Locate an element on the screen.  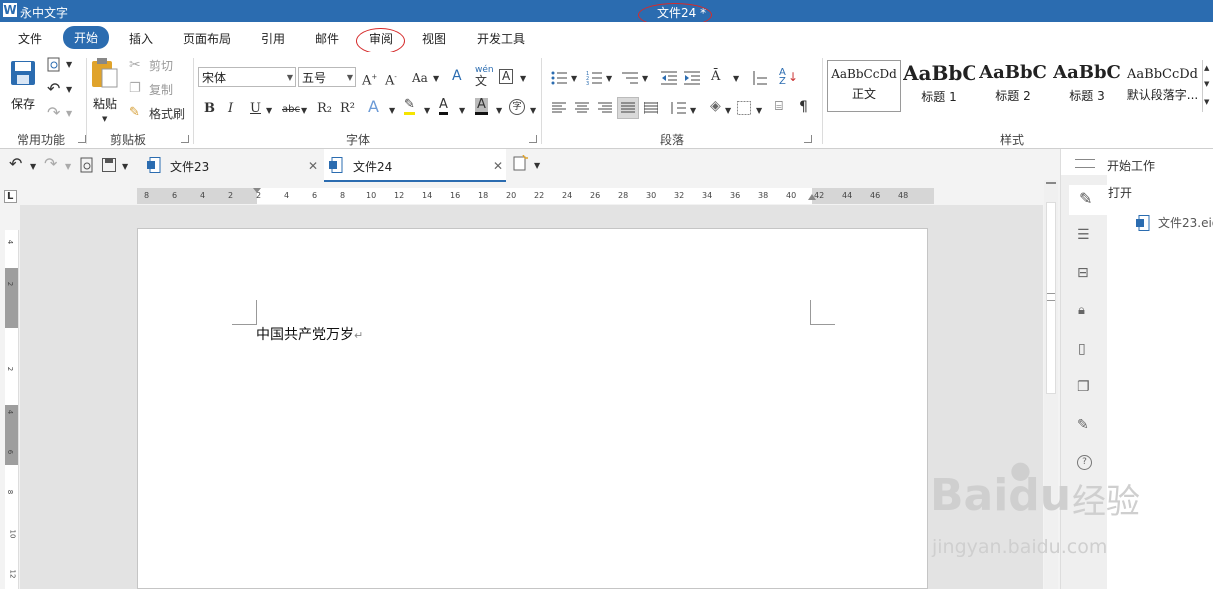
copy-pages-icon: ❐ is located at coordinates (1083, 387).